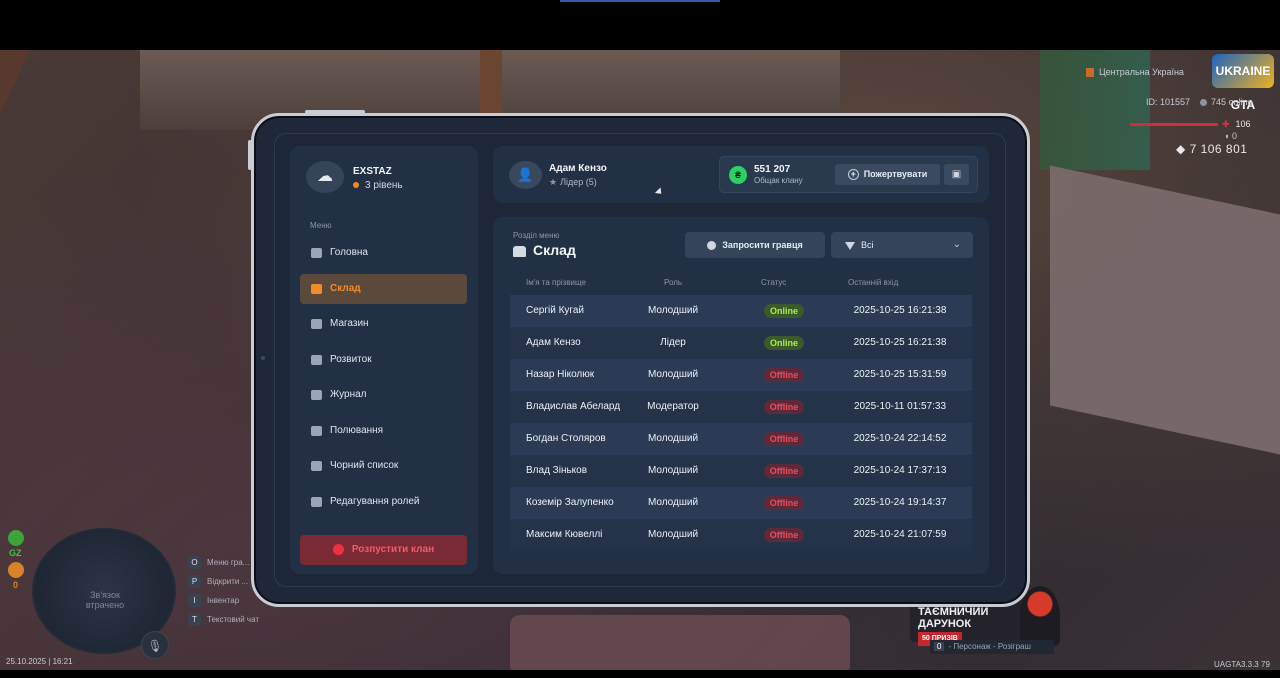 Image resolution: width=1280 pixels, height=678 pixels. What do you see at coordinates (556, 282) in the screenshot?
I see `column-header-name: Ім'я та прізвище` at bounding box center [556, 282].